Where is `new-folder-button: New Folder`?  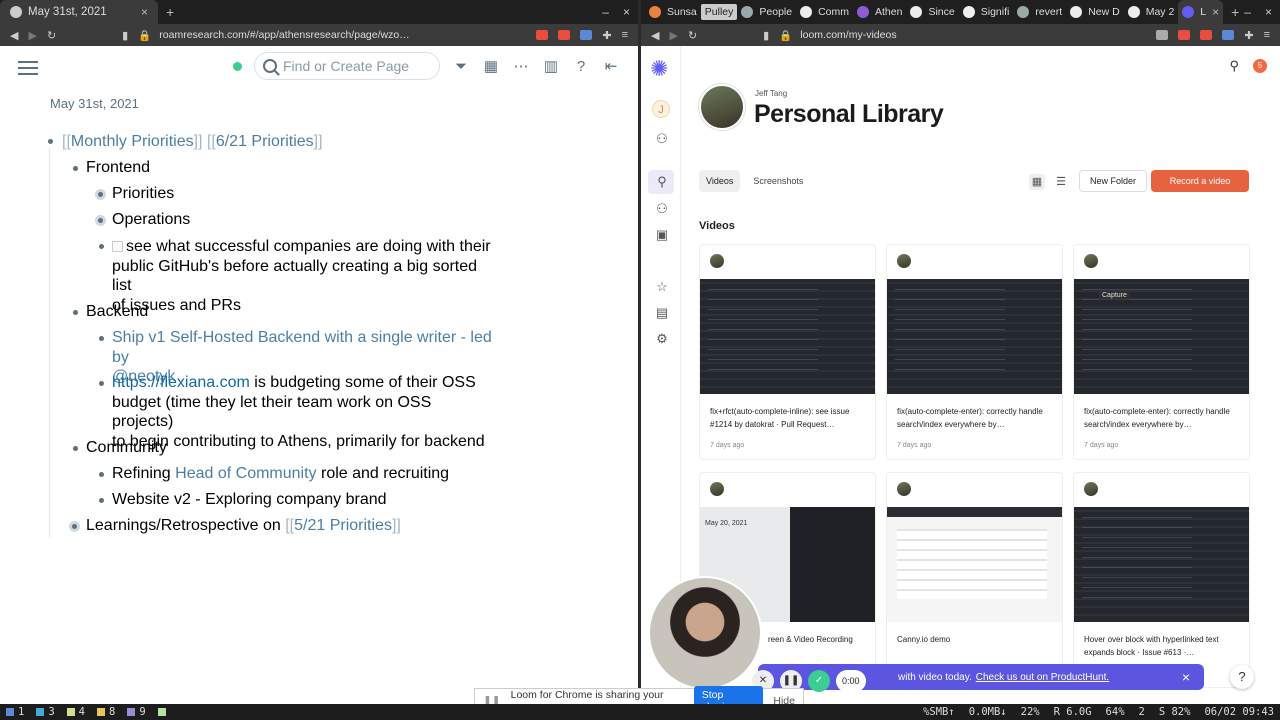
new-folder-button: New Folder is located at coordinates (1113, 181).